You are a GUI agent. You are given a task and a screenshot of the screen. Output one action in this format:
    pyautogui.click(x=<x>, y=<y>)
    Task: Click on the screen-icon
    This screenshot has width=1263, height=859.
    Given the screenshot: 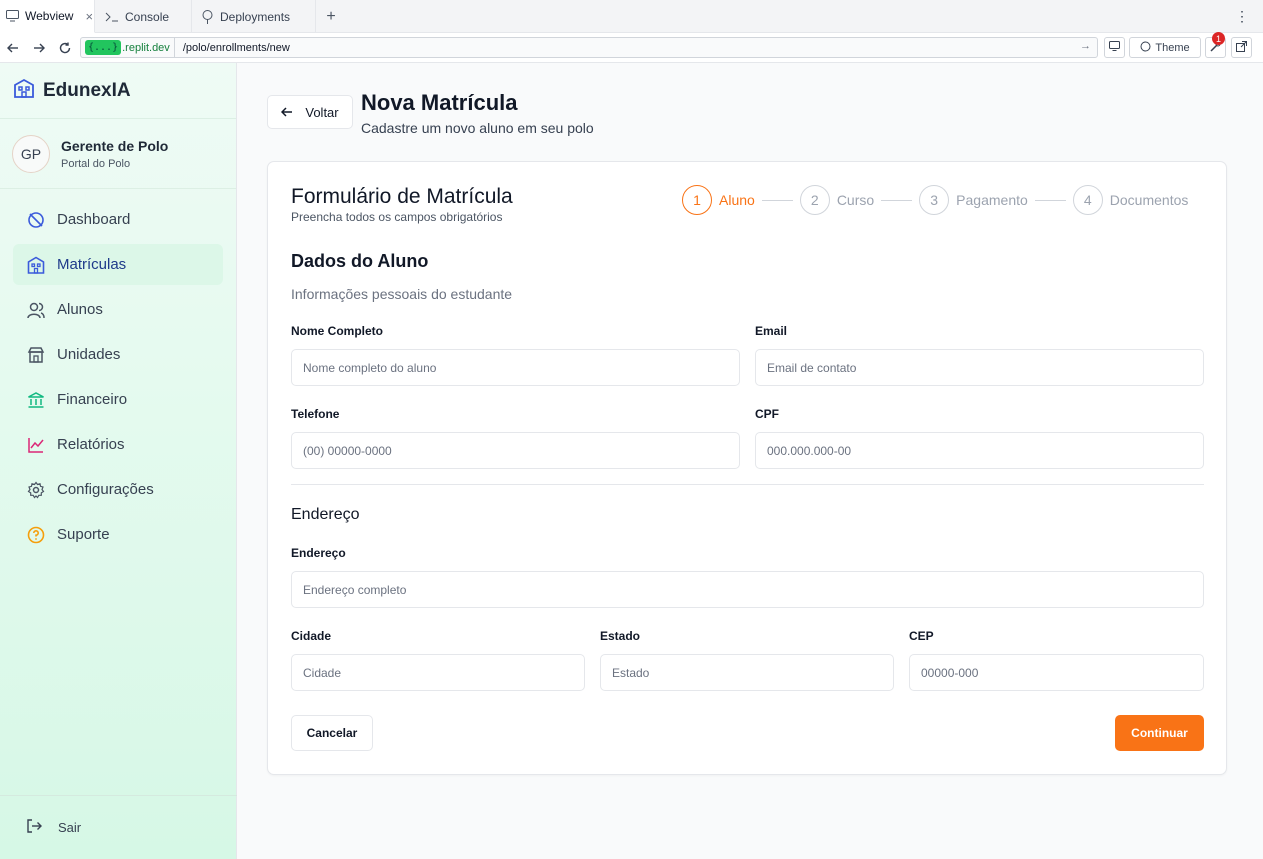 What is the action you would take?
    pyautogui.click(x=1114, y=47)
    